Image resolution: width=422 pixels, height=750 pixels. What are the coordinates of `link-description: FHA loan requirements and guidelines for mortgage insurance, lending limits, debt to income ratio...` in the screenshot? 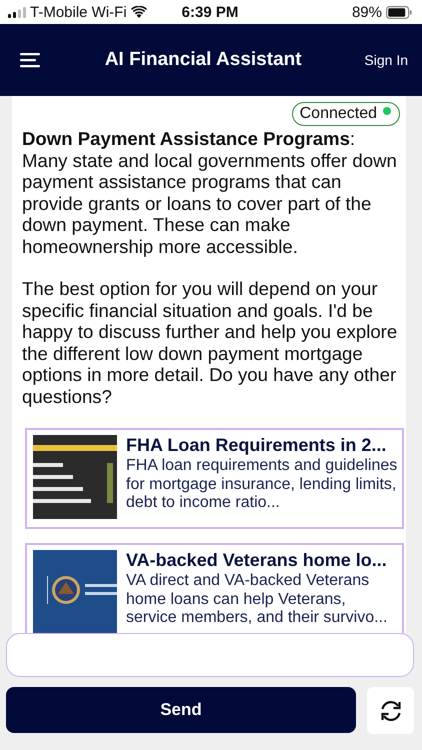 It's located at (262, 484).